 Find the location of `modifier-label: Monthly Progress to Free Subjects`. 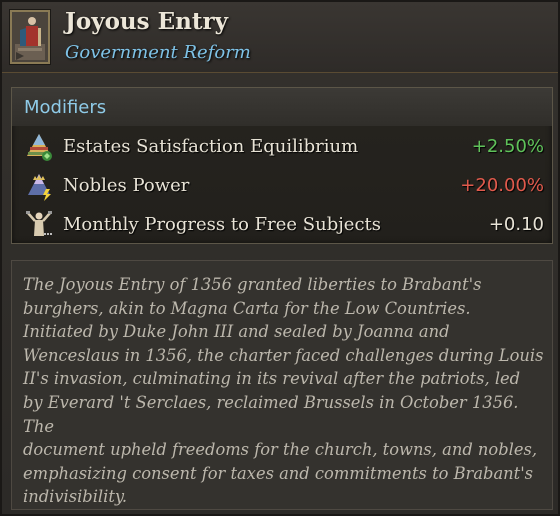

modifier-label: Monthly Progress to Free Subjects is located at coordinates (222, 224).